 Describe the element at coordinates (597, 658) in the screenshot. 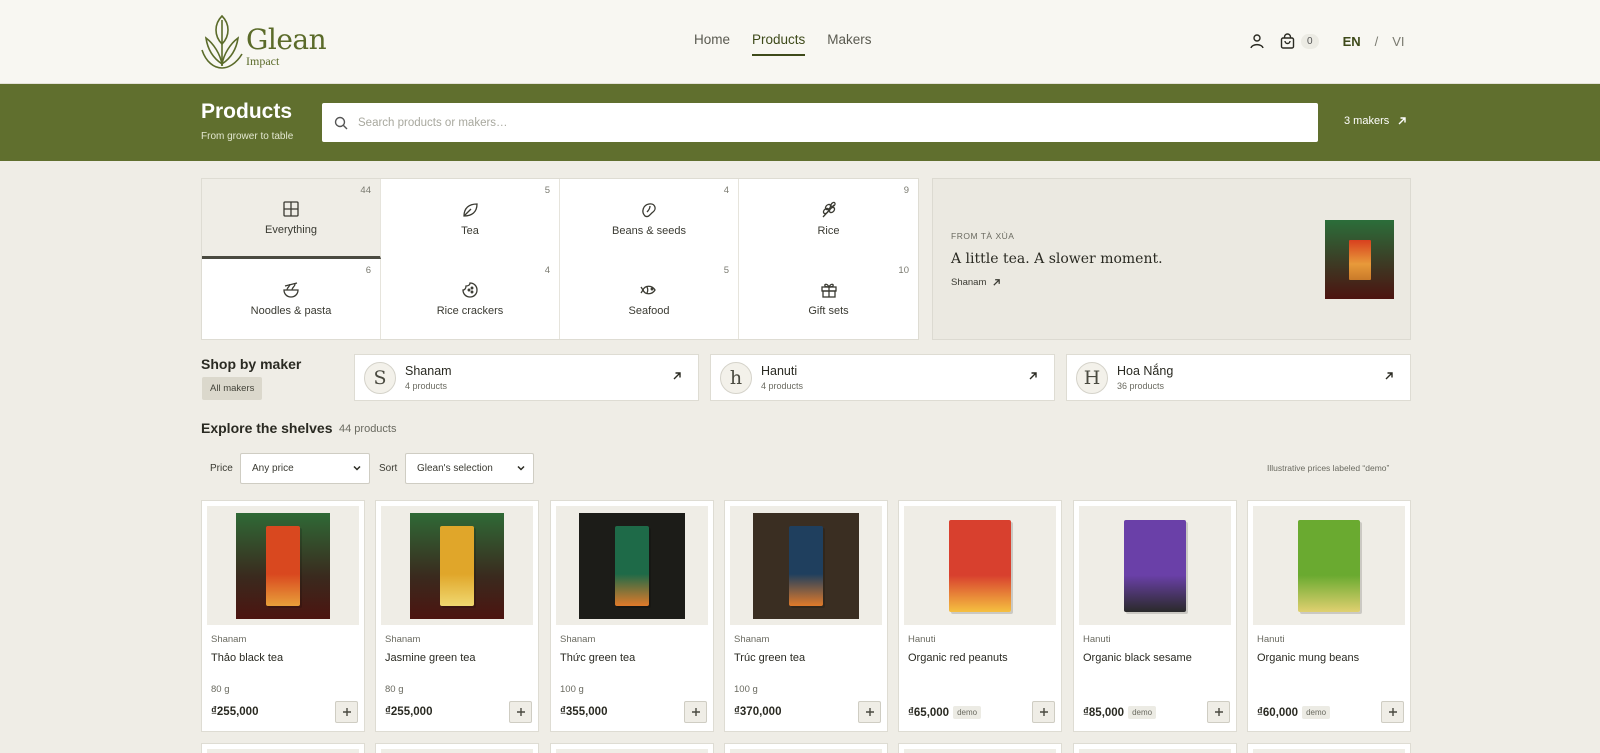

I see `product-name: Thức green tea` at that location.